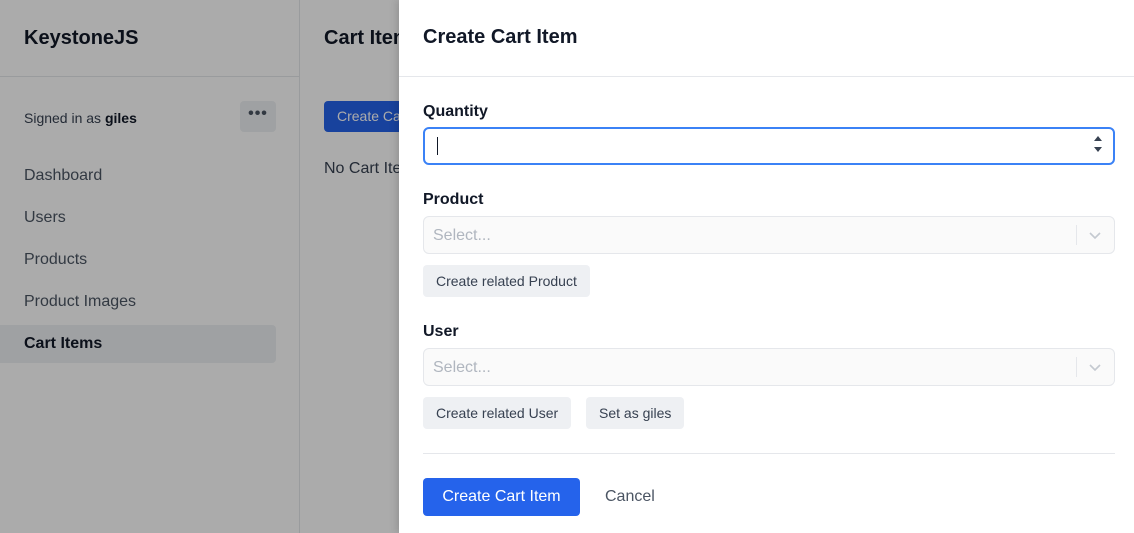 This screenshot has width=1134, height=533. Describe the element at coordinates (630, 497) in the screenshot. I see `cancel-button: Cancel` at that location.